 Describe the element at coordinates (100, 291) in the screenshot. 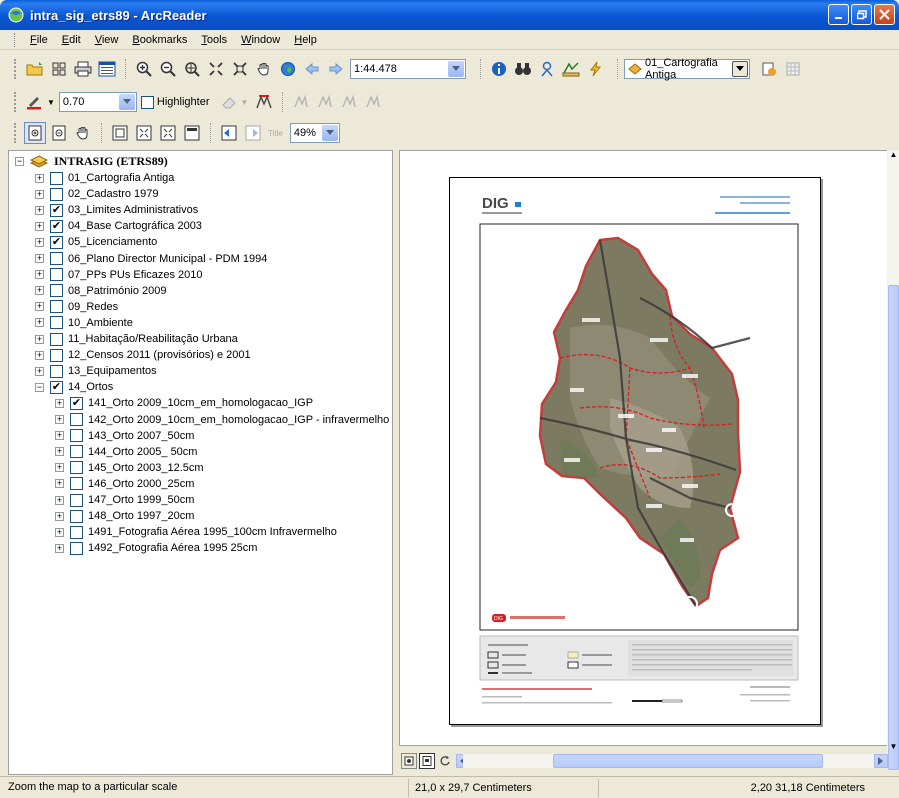

I see `toc-layer-row: +08_Património 2009` at that location.